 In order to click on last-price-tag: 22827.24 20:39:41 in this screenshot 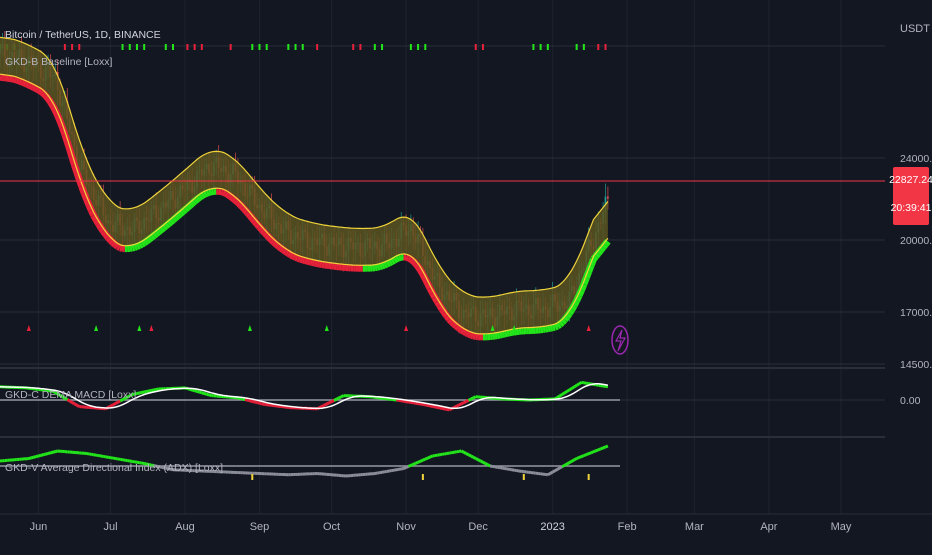, I will do `click(910, 196)`.